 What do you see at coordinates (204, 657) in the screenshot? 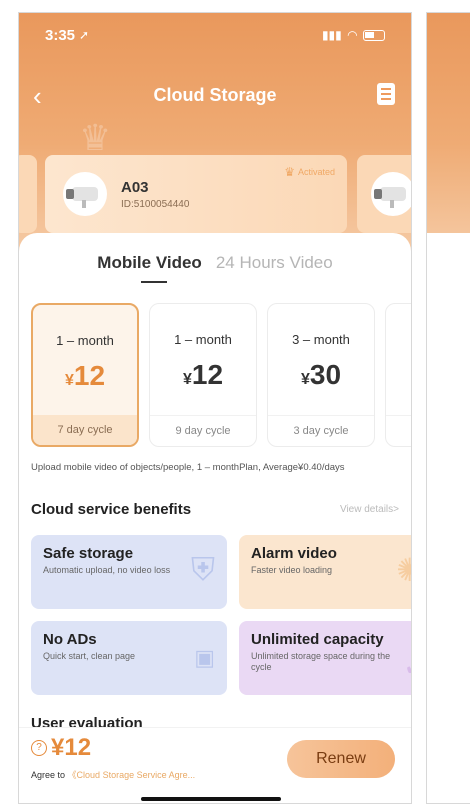
I see `ad-icon: ▣` at bounding box center [204, 657].